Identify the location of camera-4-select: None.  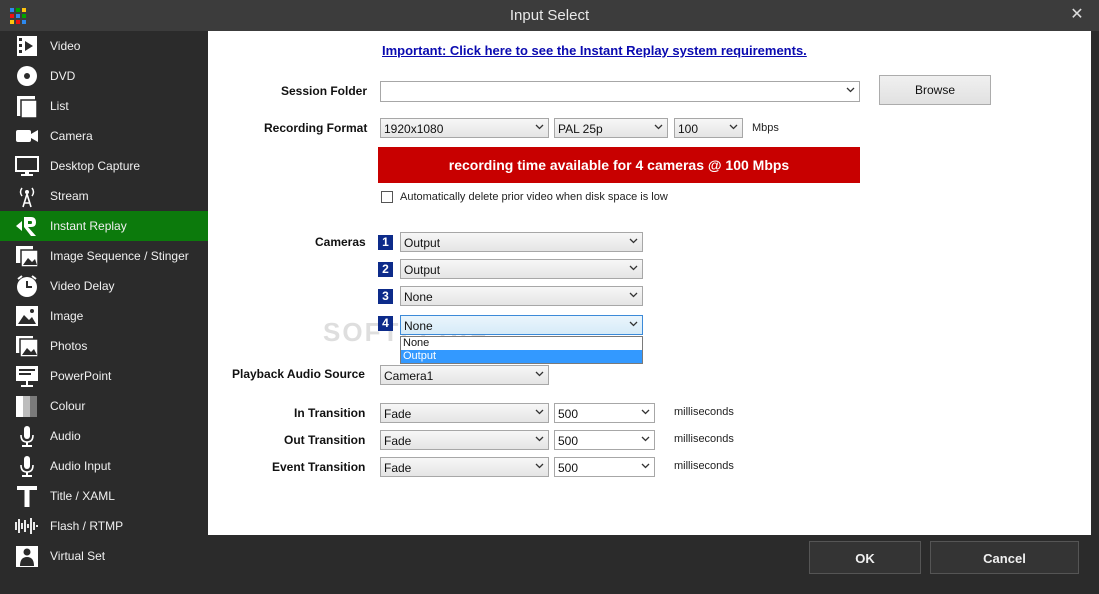
(521, 325).